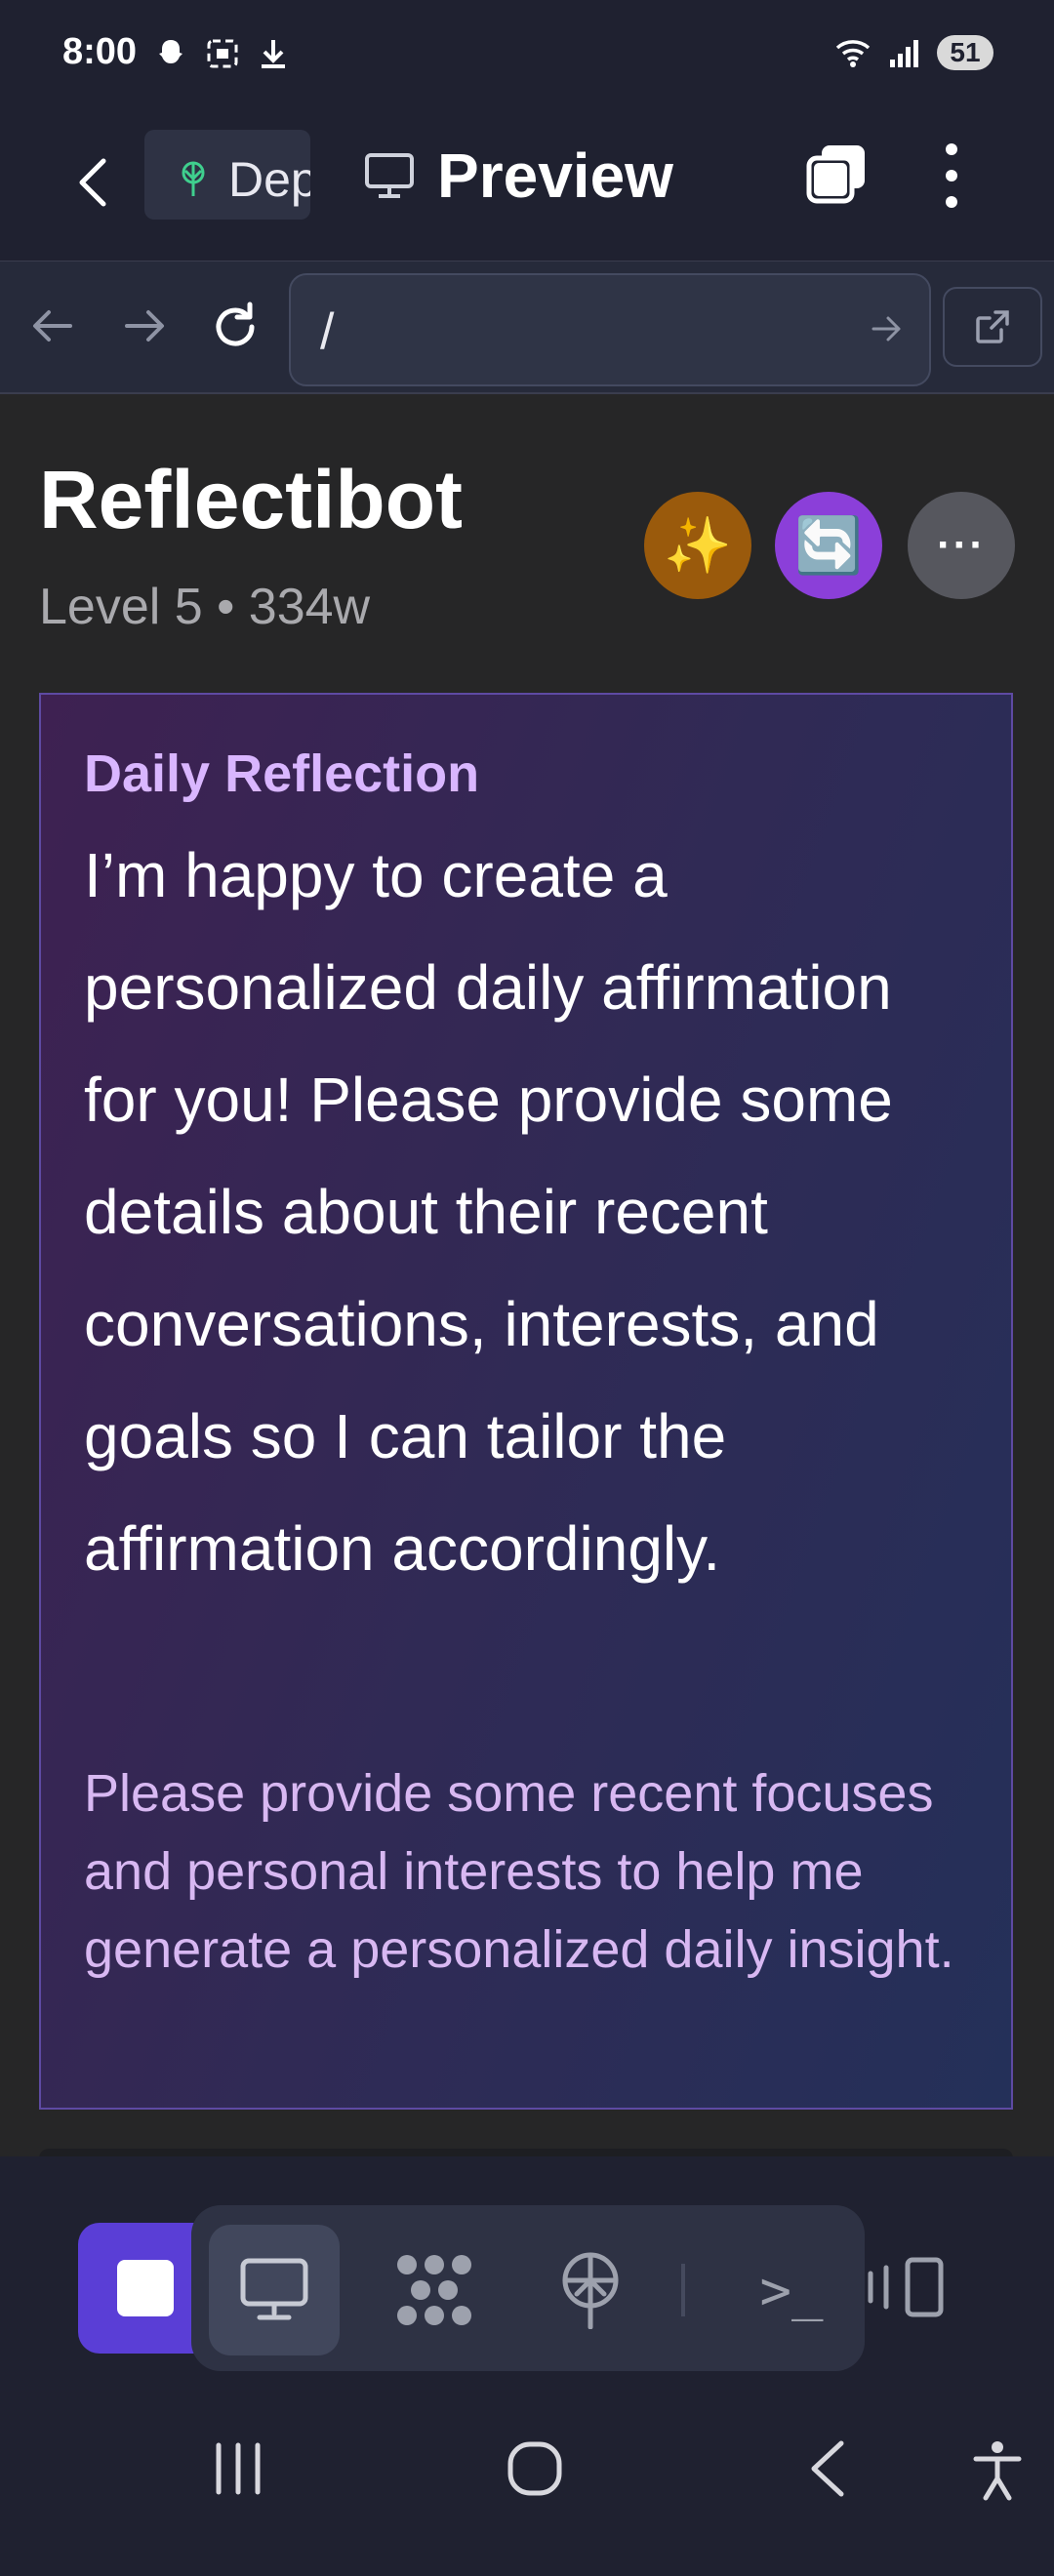 The height and width of the screenshot is (2576, 1054). Describe the element at coordinates (998, 2470) in the screenshot. I see `accessibility-icon` at that location.